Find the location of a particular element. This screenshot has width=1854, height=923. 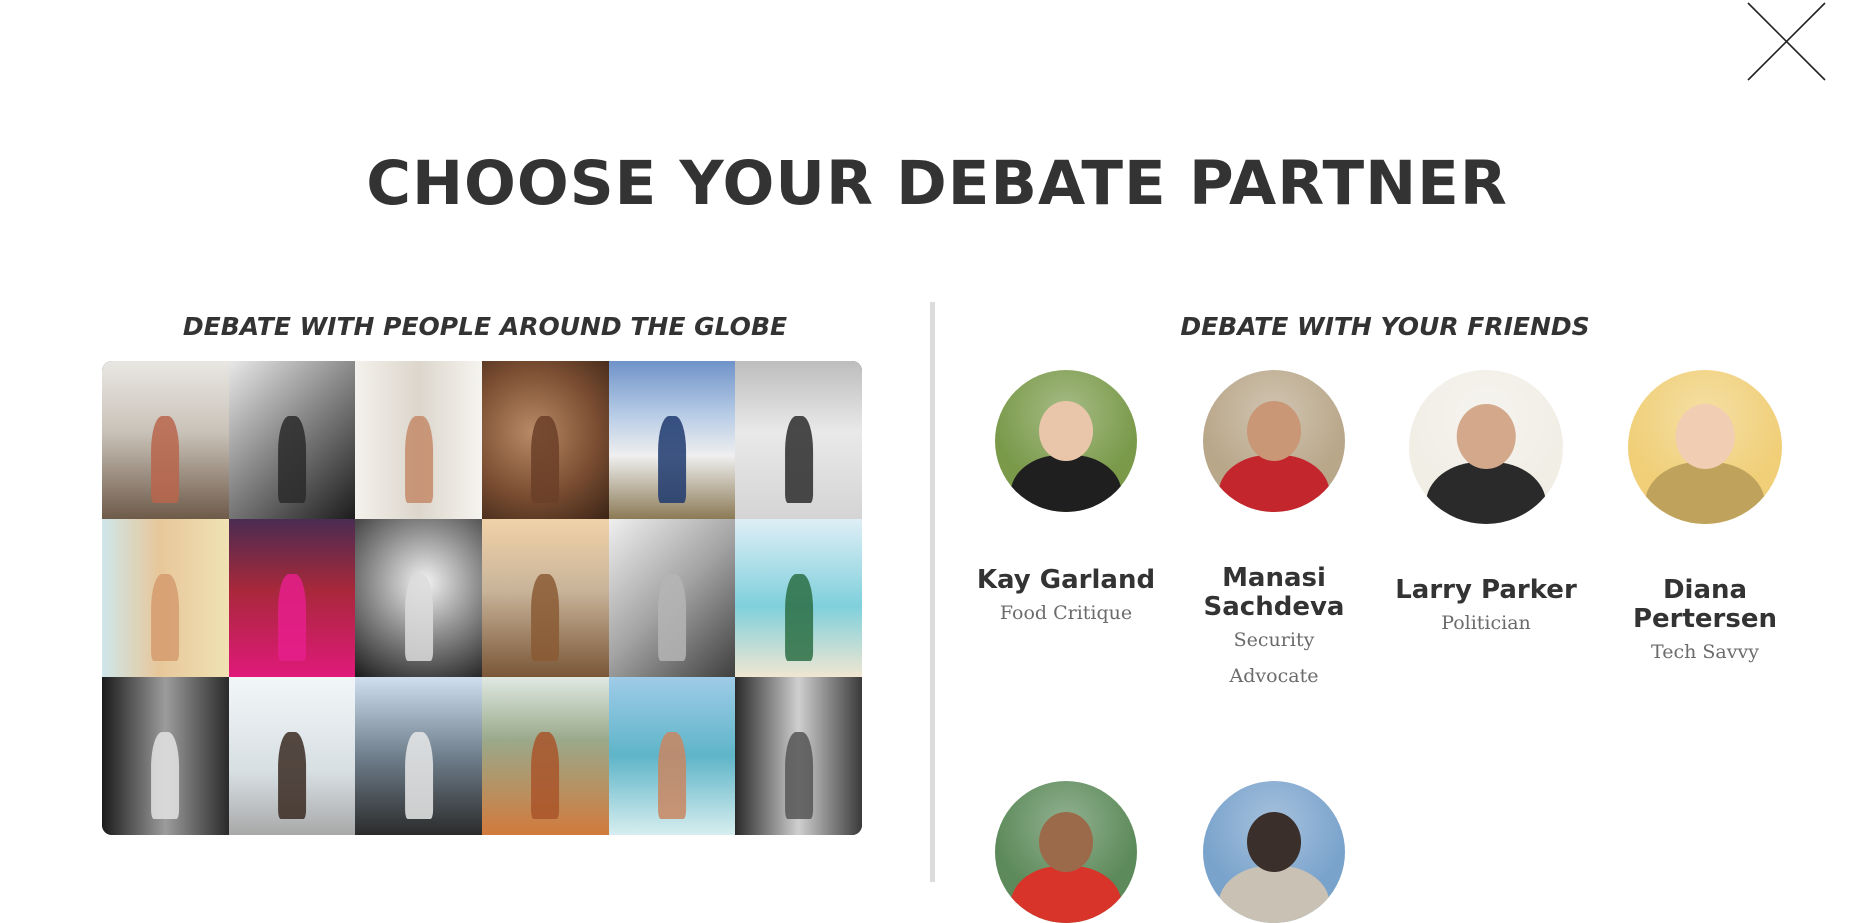

page-title: CHOOSE YOUR DEBATE PARTNER is located at coordinates (937, 183).